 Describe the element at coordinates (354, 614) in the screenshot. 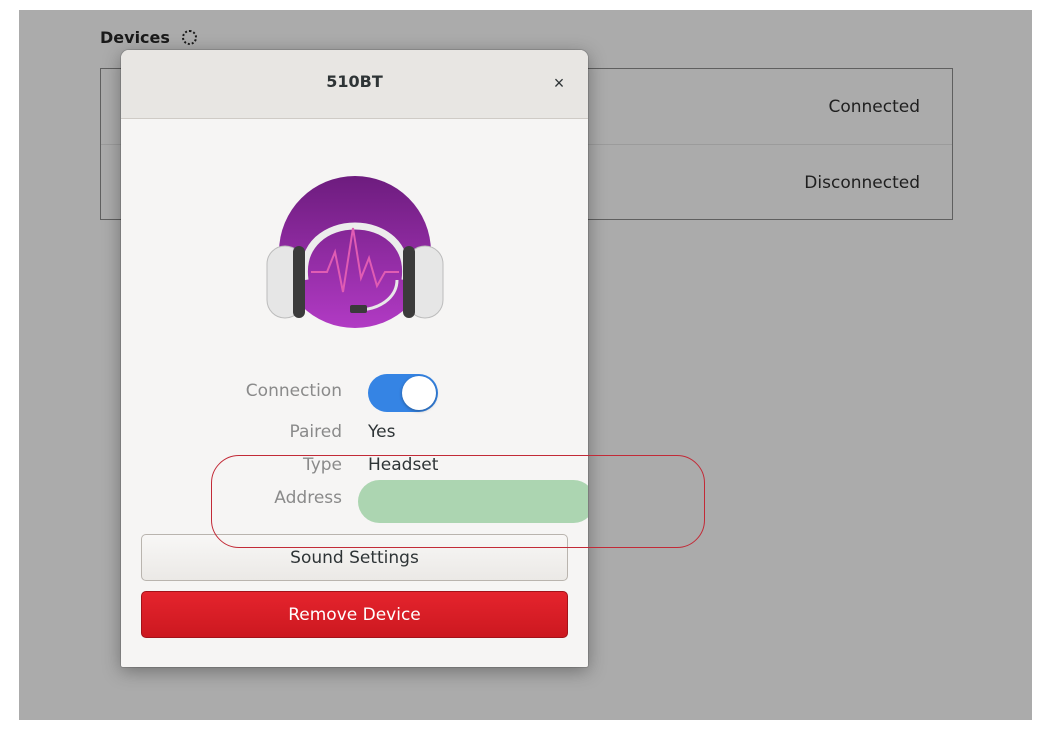

I see `remove-device-button: Remove Device` at that location.